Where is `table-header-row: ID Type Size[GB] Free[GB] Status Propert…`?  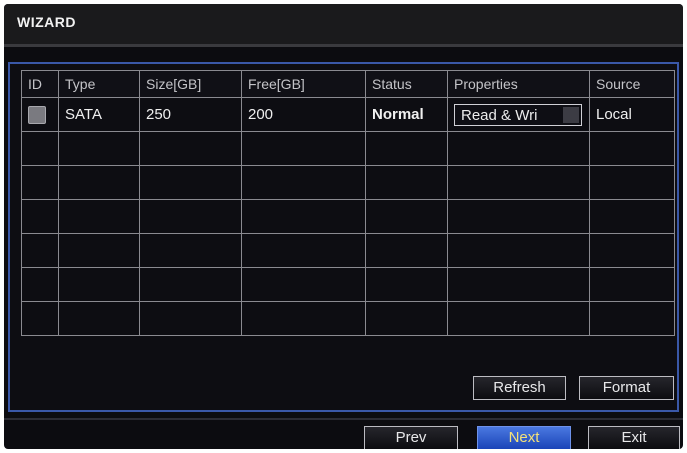
table-header-row: ID Type Size[GB] Free[GB] Status Propert… is located at coordinates (348, 84).